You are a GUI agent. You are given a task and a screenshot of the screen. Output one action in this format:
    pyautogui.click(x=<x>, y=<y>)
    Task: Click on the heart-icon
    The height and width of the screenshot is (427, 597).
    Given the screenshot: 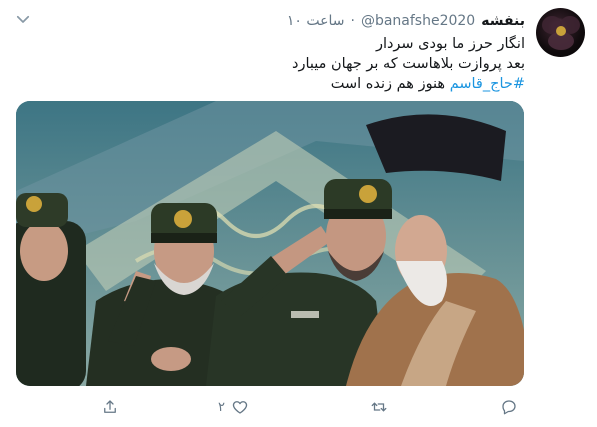 What is the action you would take?
    pyautogui.click(x=240, y=407)
    